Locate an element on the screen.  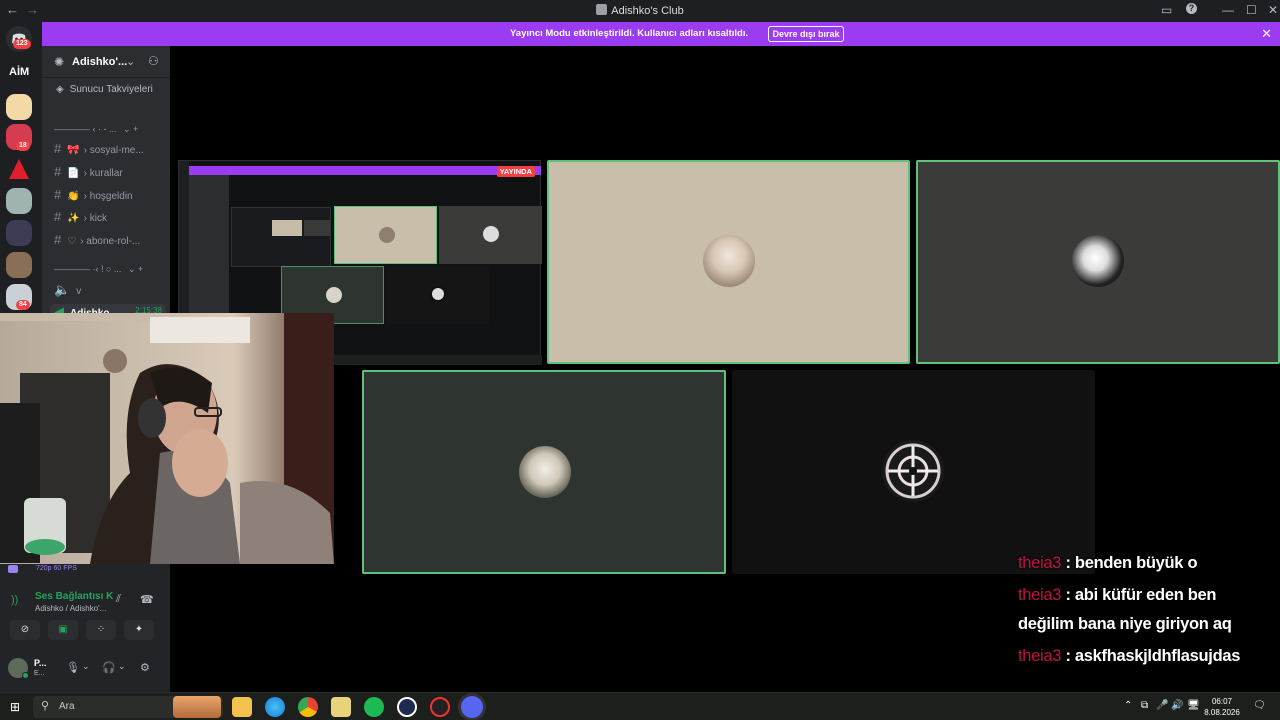
notification-icon: 🗨 is located at coordinates (1259, 705).